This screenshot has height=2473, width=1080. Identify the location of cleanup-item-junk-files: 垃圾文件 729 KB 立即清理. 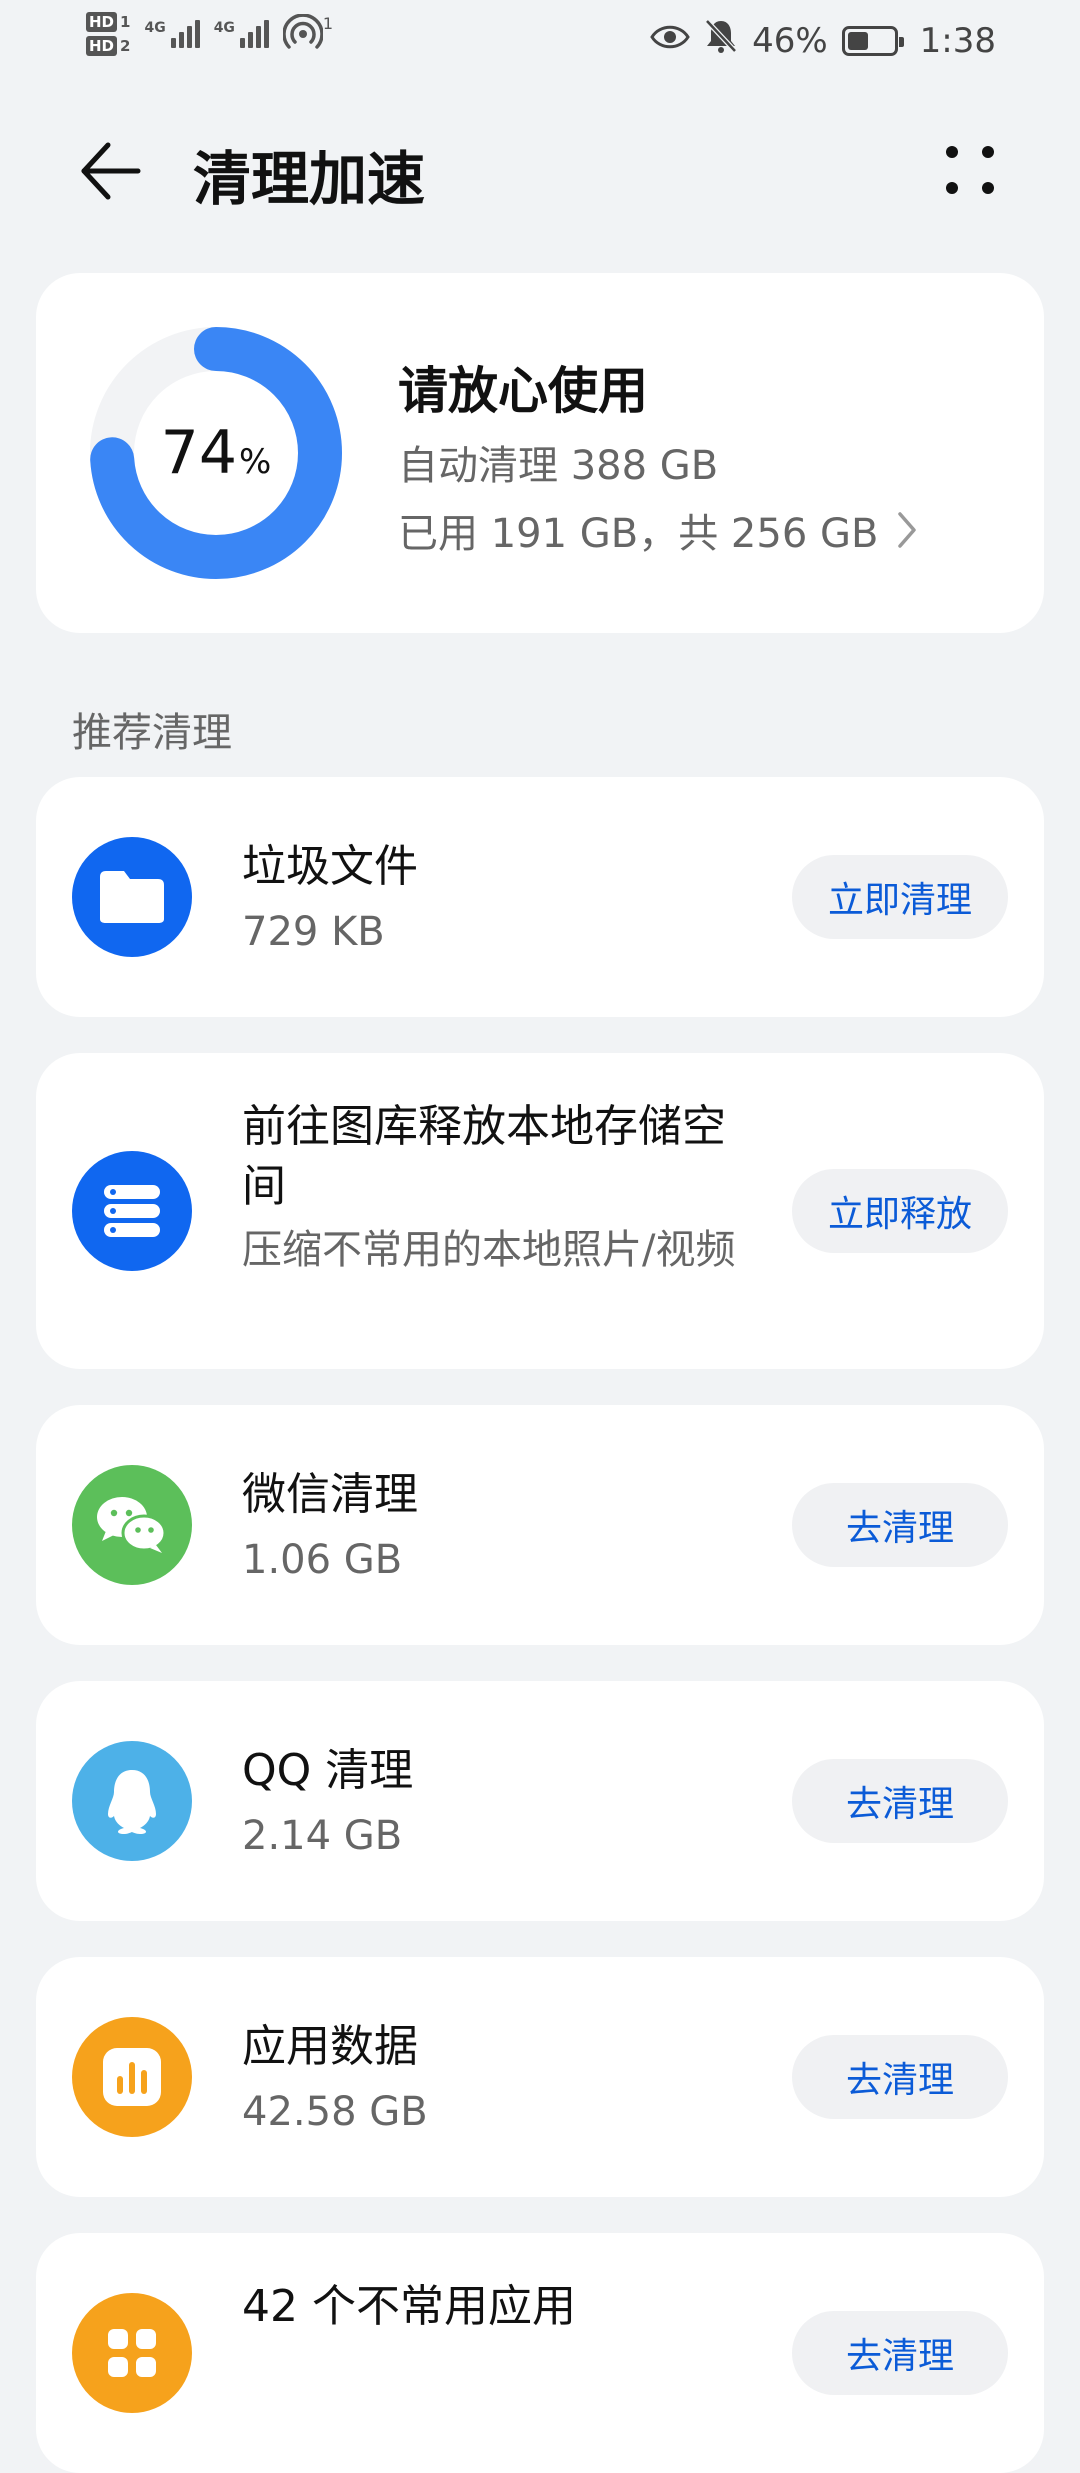
(540, 897).